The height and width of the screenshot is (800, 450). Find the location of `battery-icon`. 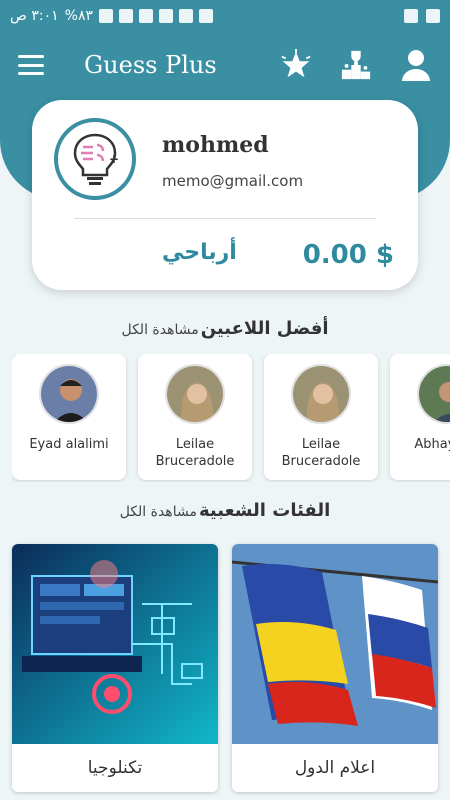

battery-icon is located at coordinates (106, 16).